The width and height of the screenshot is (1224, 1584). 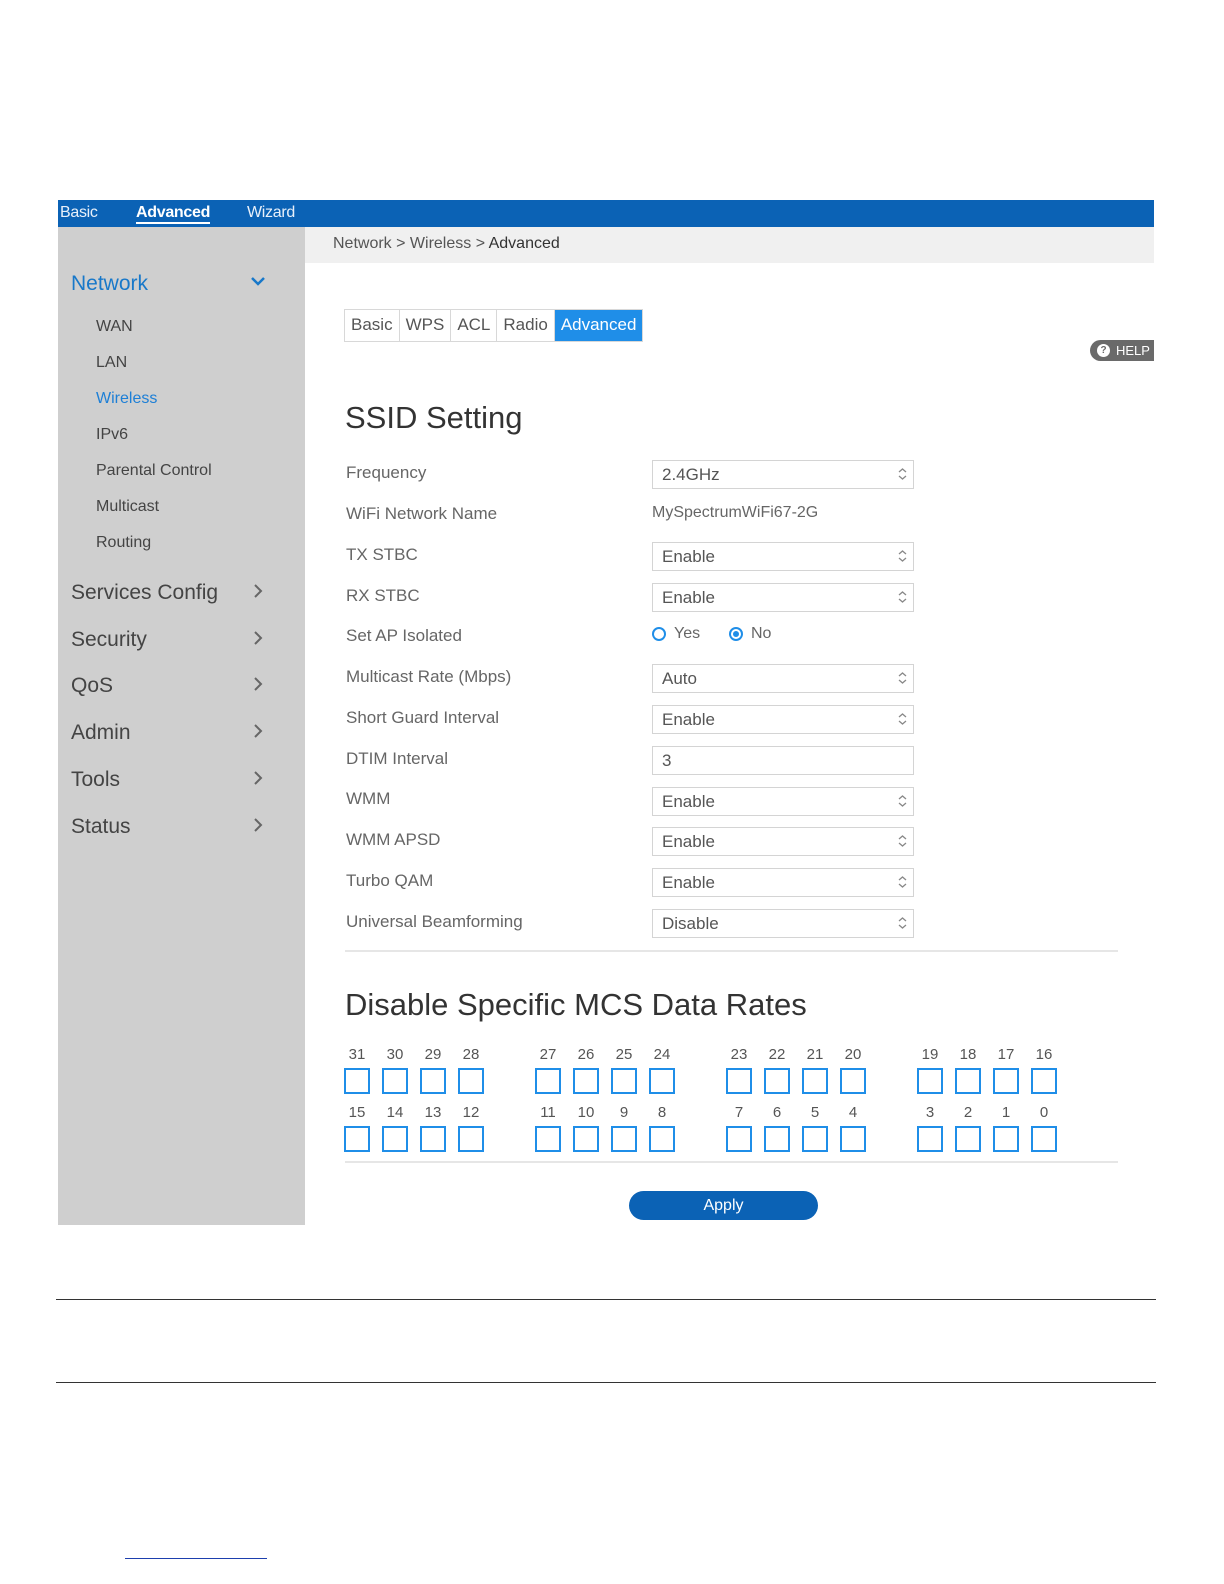 I want to click on help-button: ? HELP, so click(x=1122, y=350).